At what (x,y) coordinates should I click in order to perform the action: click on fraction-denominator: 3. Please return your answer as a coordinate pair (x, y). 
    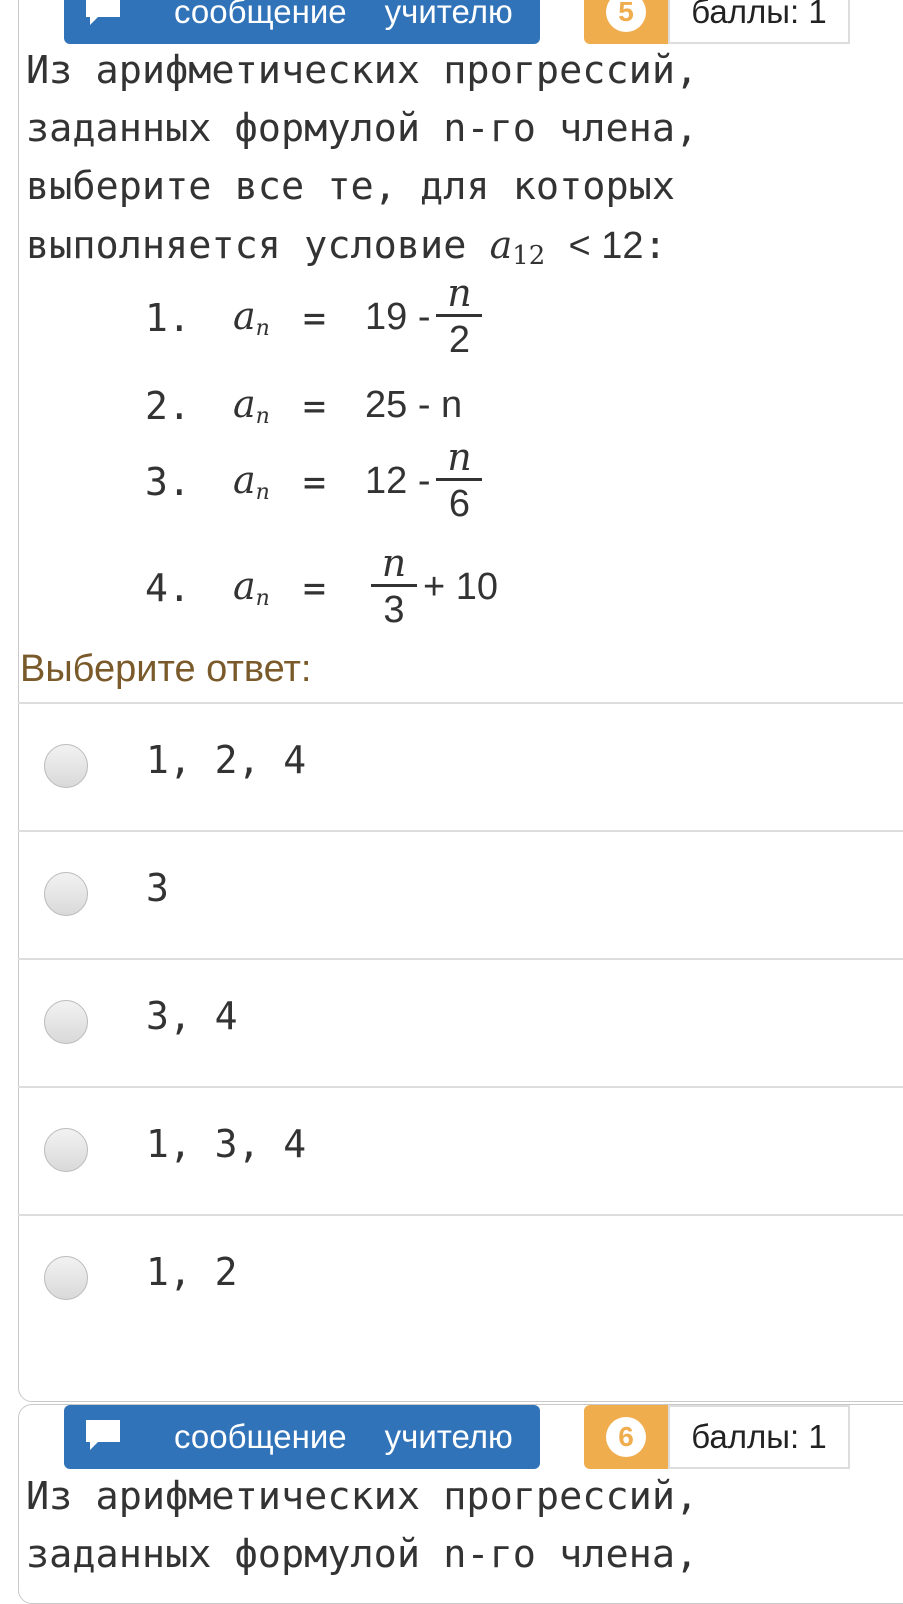
    Looking at the image, I should click on (394, 610).